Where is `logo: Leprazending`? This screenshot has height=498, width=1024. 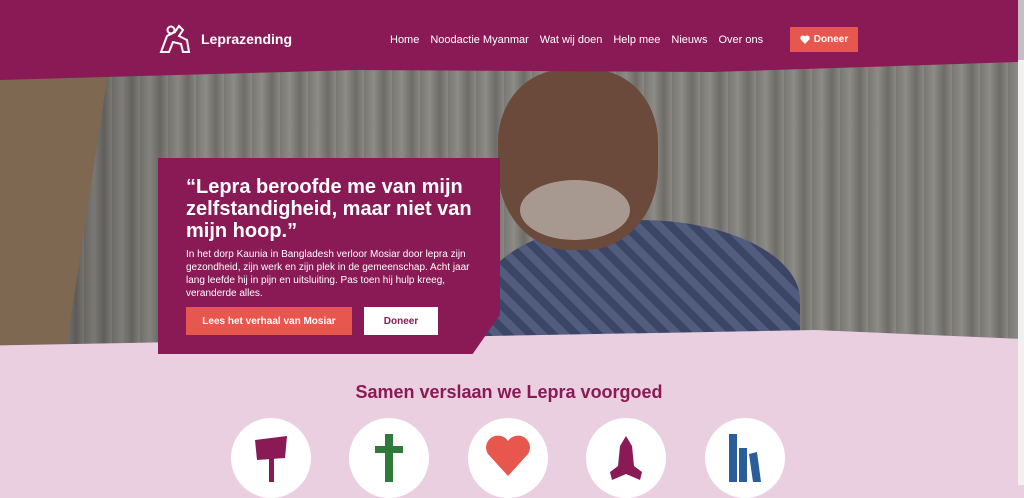 logo: Leprazending is located at coordinates (224, 39).